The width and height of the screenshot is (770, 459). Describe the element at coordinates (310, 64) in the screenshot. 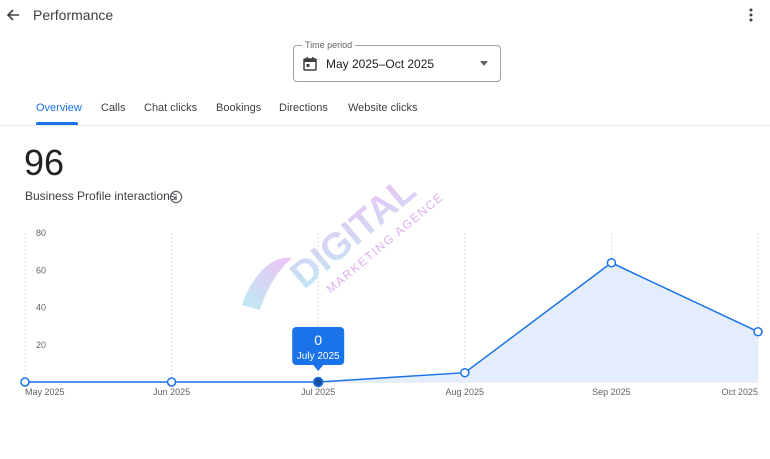

I see `calendar-icon` at that location.